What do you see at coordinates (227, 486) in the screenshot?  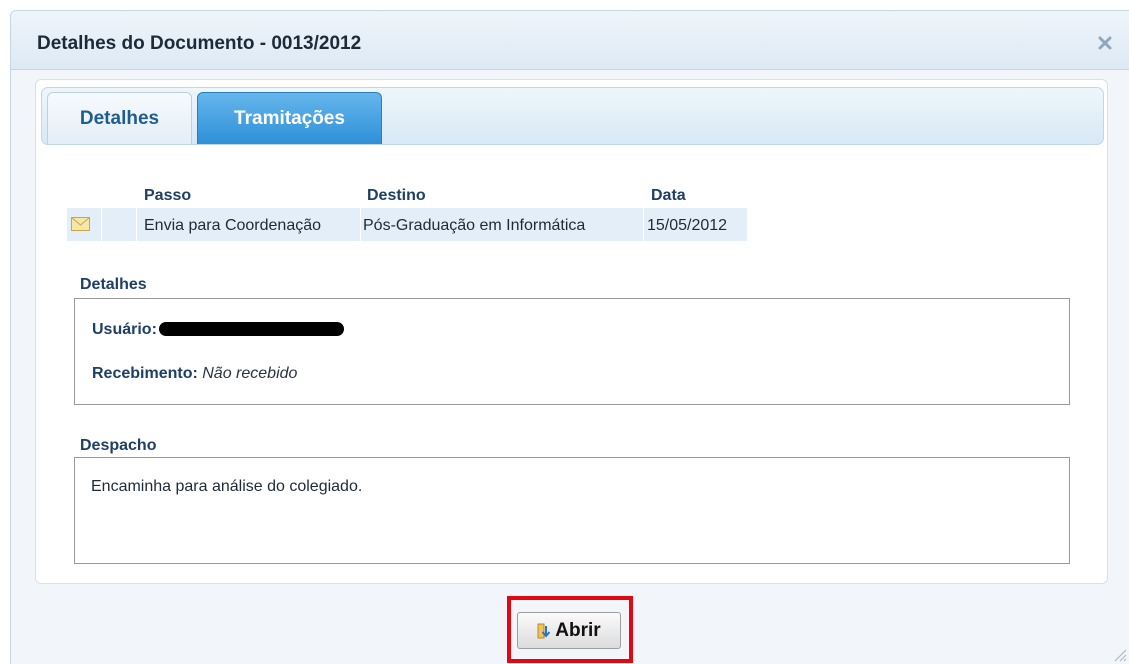 I see `despacho-text: Encaminha para análise do colegiado.` at bounding box center [227, 486].